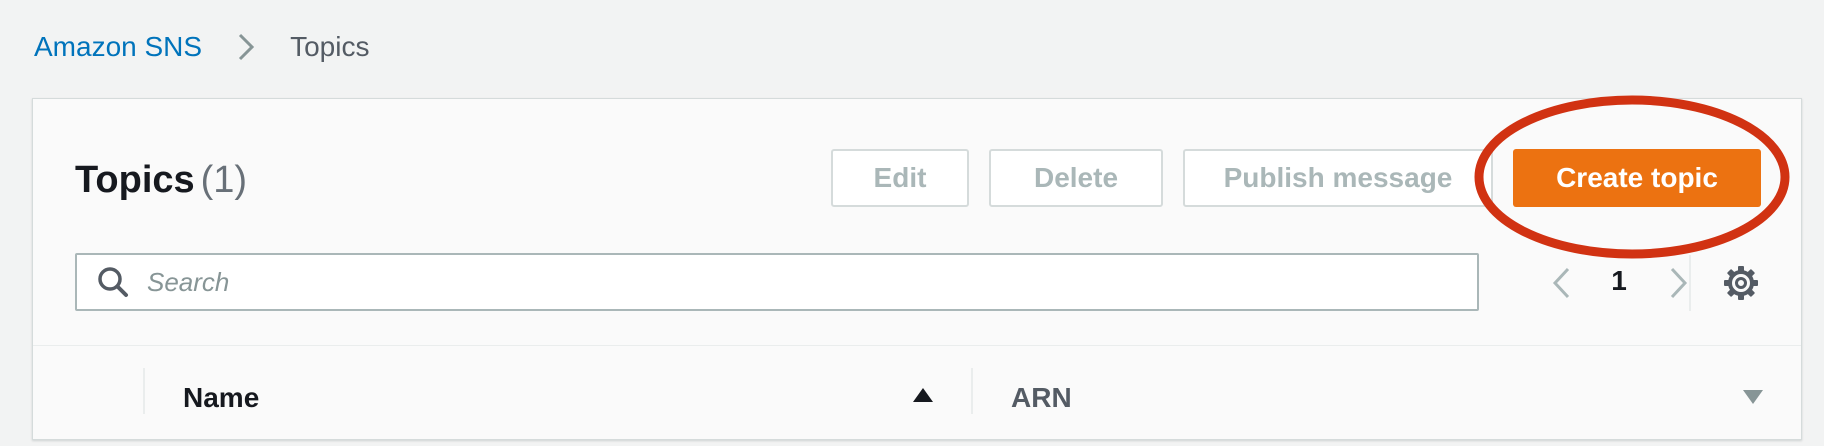 This screenshot has width=1824, height=446. I want to click on breadcrumb-current: Topics, so click(330, 46).